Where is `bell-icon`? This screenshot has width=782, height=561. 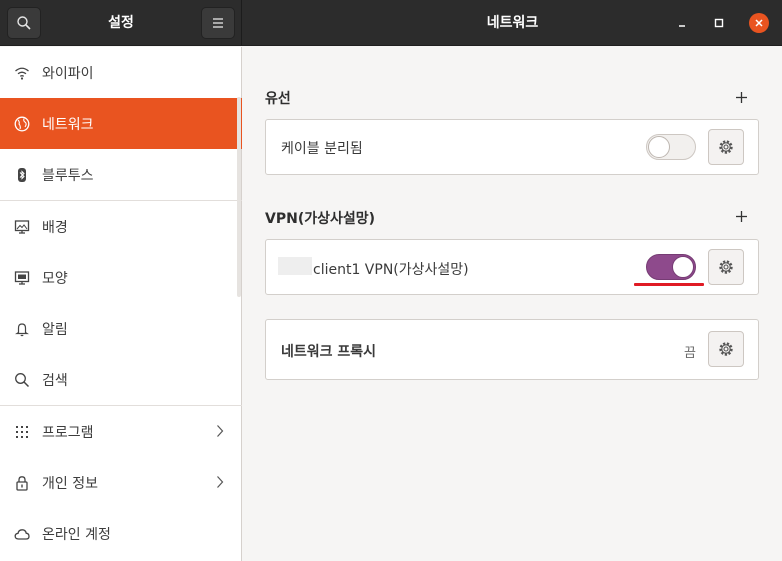 bell-icon is located at coordinates (22, 329).